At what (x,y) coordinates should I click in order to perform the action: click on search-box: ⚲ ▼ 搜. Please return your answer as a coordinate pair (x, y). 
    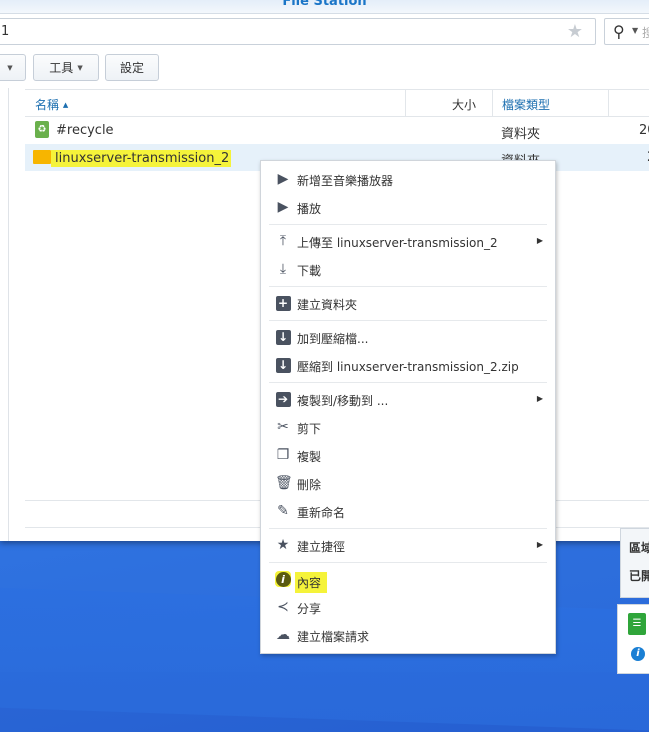
    Looking at the image, I should click on (626, 31).